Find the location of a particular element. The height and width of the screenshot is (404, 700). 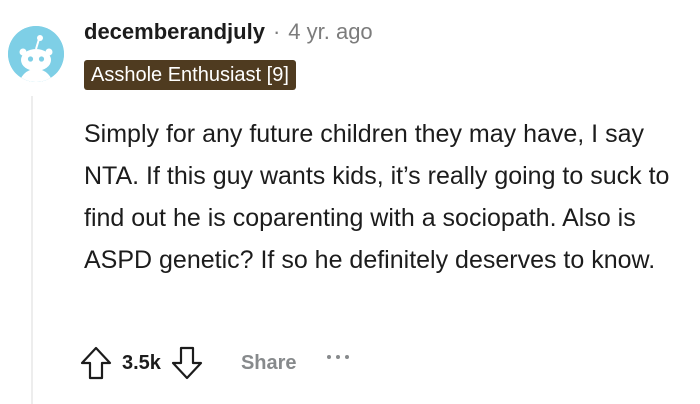

comment-header: decemberandjuly · 4 yr. ago is located at coordinates (228, 32).